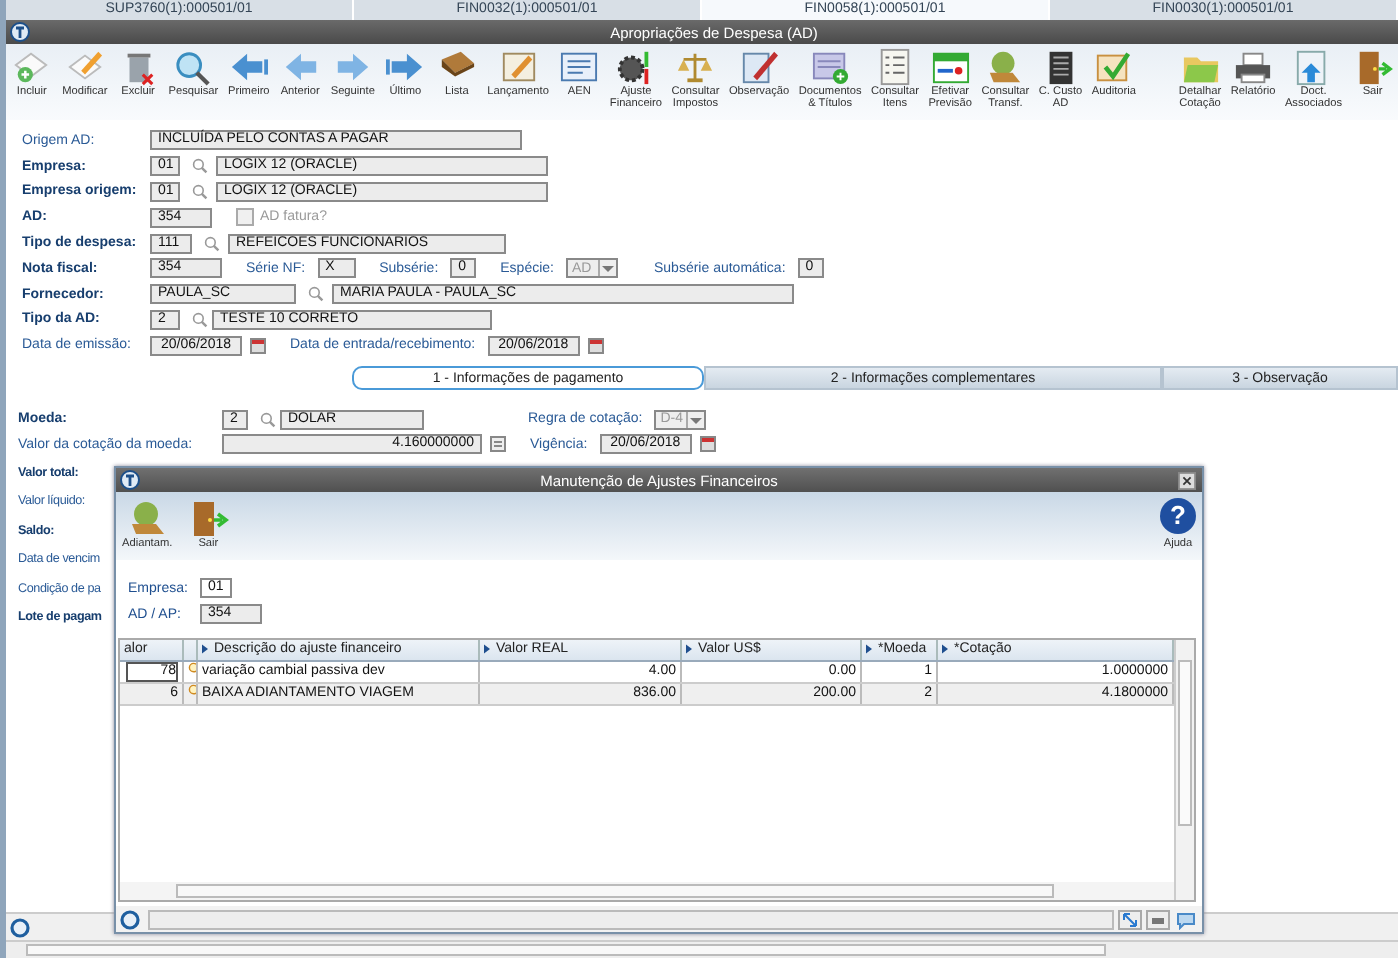 Image resolution: width=1398 pixels, height=958 pixels. I want to click on calculator-icon, so click(498, 444).